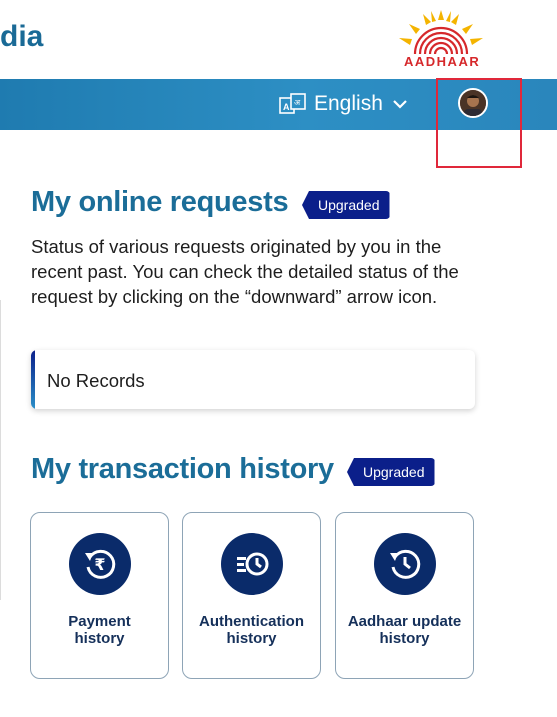 The image size is (557, 717). I want to click on aadhaar-update-history-tile: Aadhaar update history, so click(404, 595).